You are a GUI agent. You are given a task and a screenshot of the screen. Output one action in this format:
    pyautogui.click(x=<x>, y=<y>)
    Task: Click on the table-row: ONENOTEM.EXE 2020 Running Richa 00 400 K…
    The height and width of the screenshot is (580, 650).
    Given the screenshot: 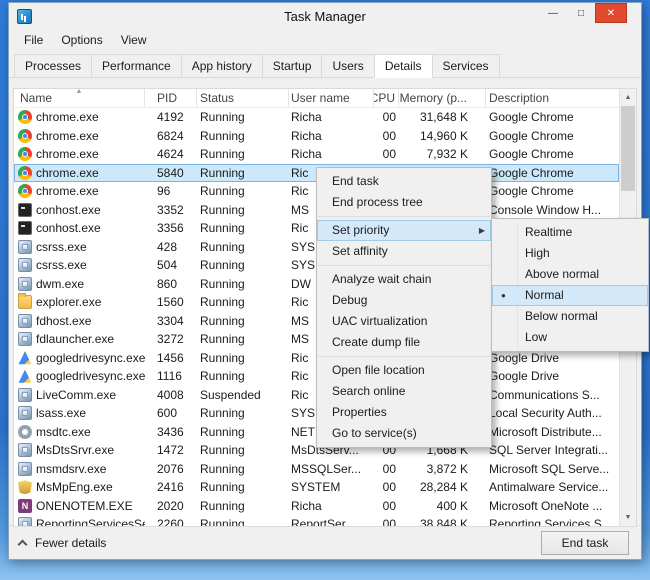 What is the action you would take?
    pyautogui.click(x=316, y=506)
    